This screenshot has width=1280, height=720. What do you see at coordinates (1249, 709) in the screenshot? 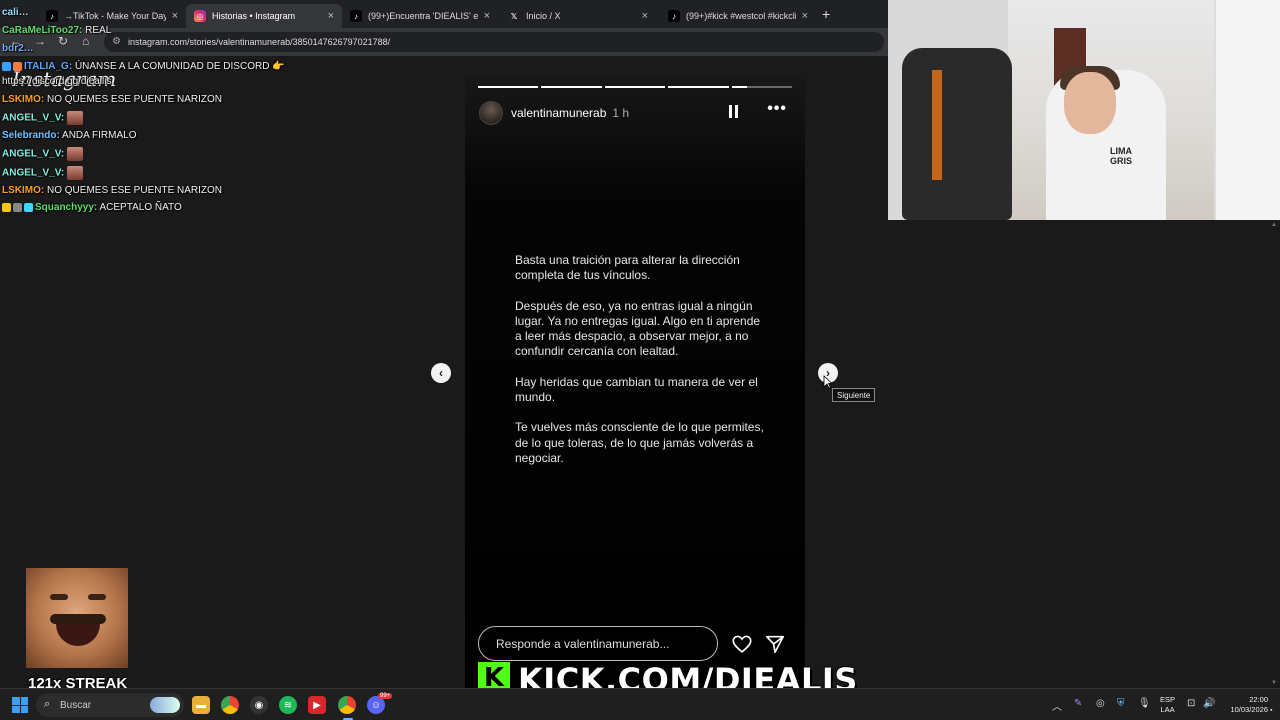
I see `clock-date: 10/03/2026` at bounding box center [1249, 709].